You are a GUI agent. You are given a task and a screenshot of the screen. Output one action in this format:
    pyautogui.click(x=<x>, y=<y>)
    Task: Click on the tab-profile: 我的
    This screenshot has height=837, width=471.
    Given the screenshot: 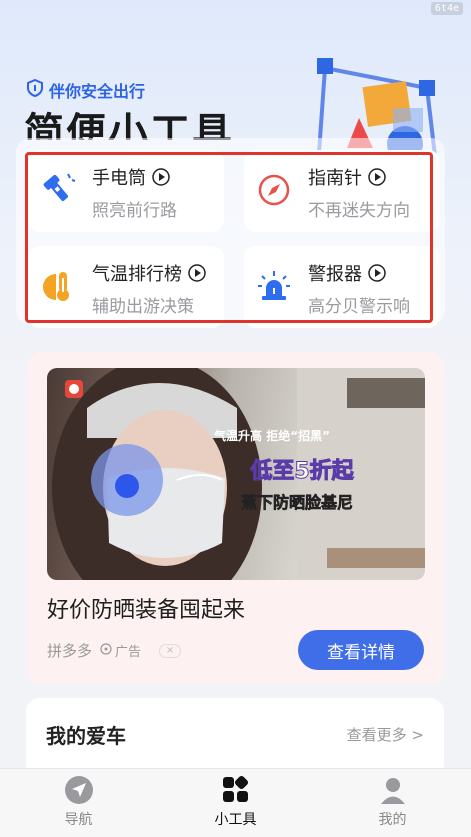 What is the action you would take?
    pyautogui.click(x=392, y=803)
    